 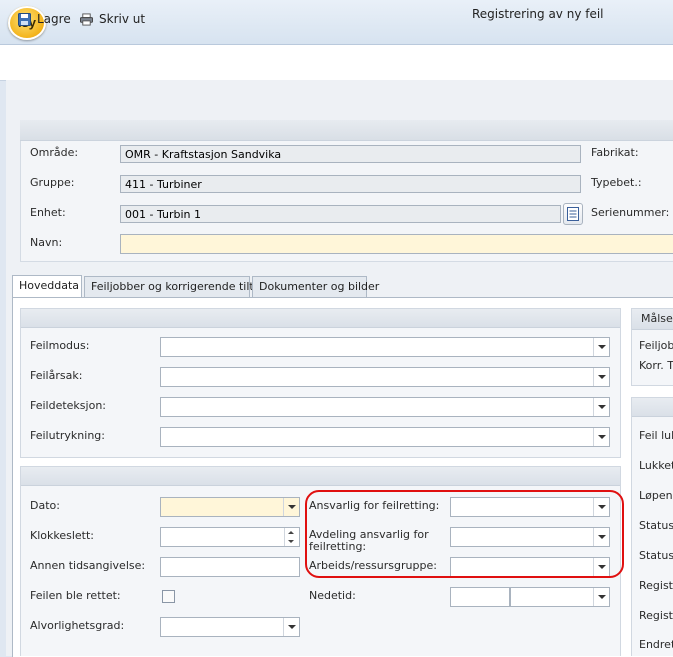 What do you see at coordinates (340, 214) in the screenshot?
I see `enhet-field: 001 - Turbin 1` at bounding box center [340, 214].